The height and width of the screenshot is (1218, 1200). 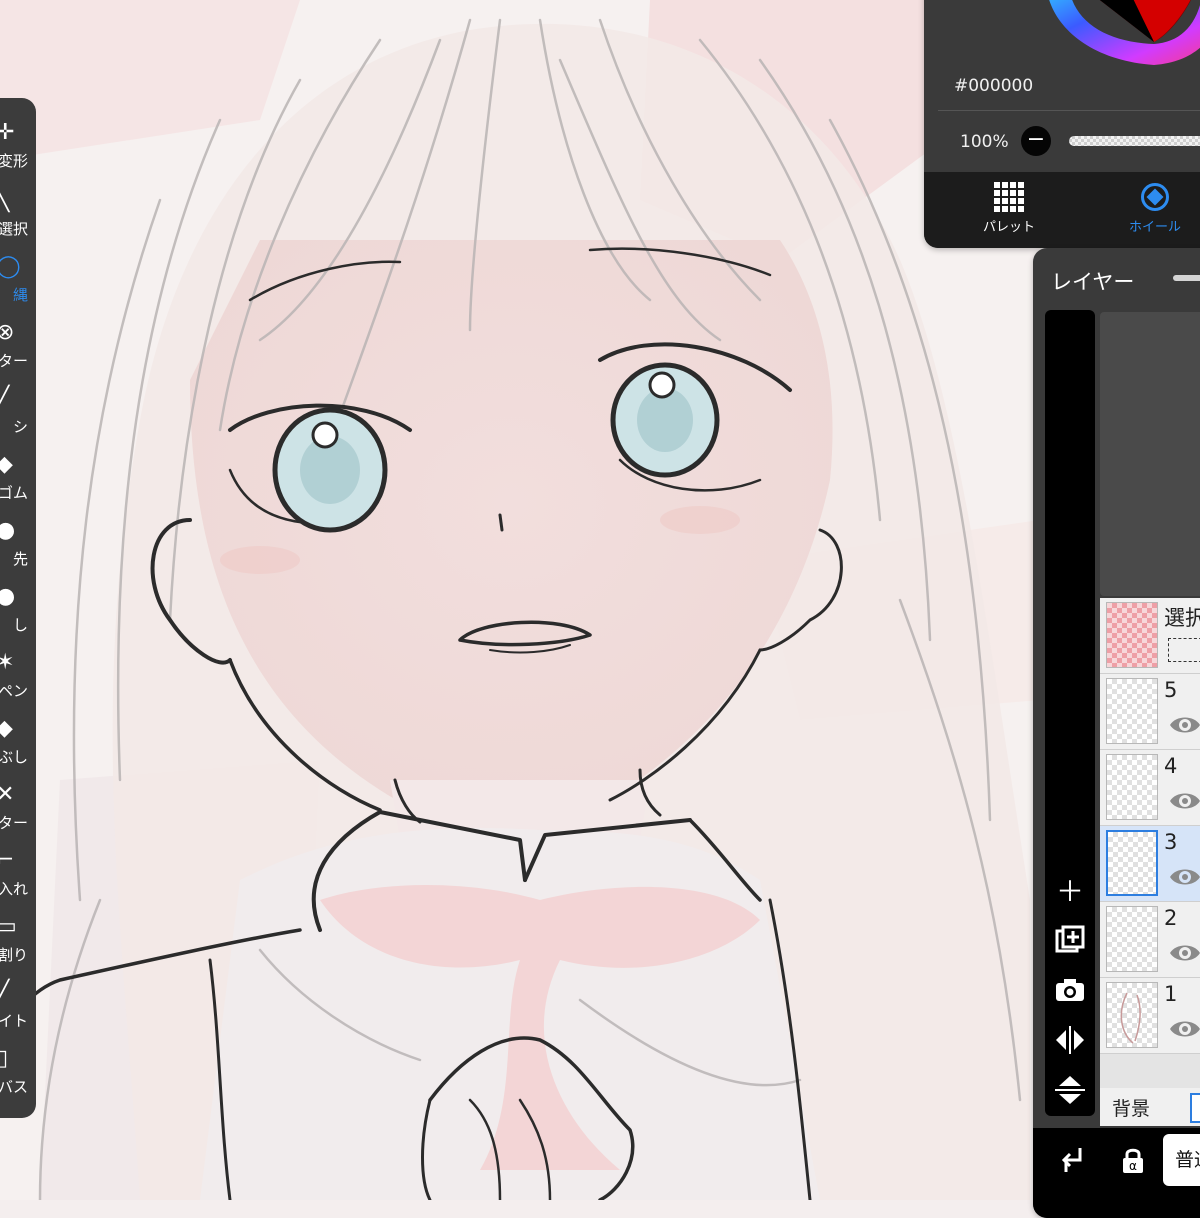 What do you see at coordinates (5, 398) in the screenshot?
I see `brush-icon: ╱` at bounding box center [5, 398].